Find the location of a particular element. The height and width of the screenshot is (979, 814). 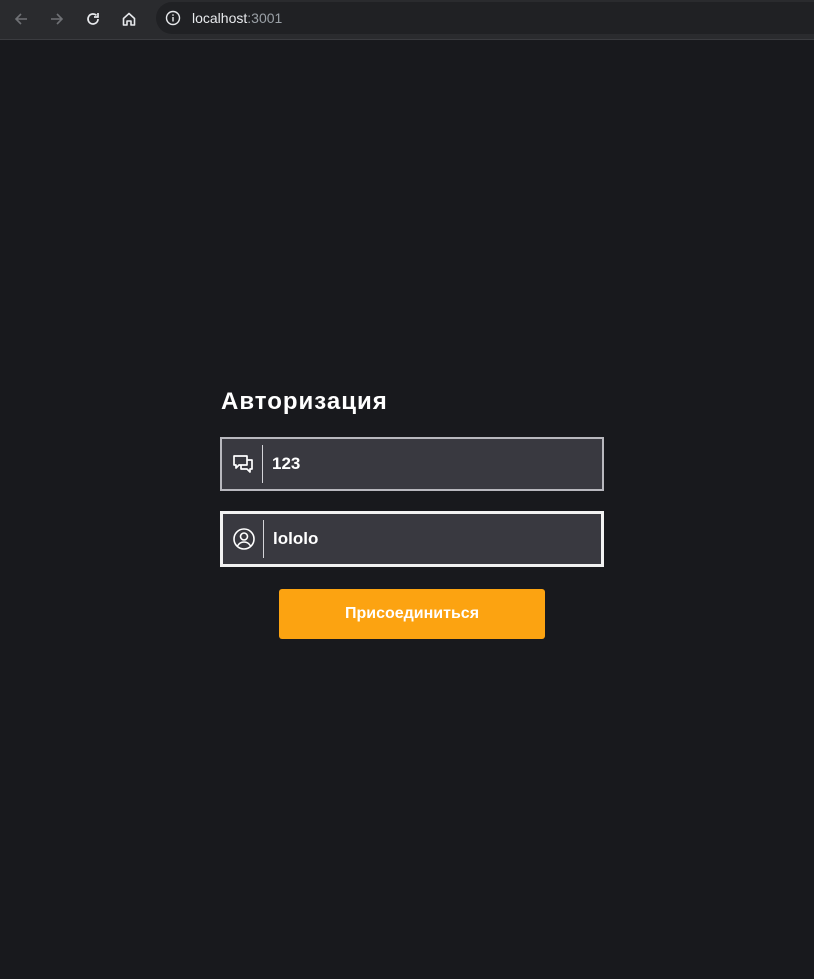

reload-button is located at coordinates (93, 19).